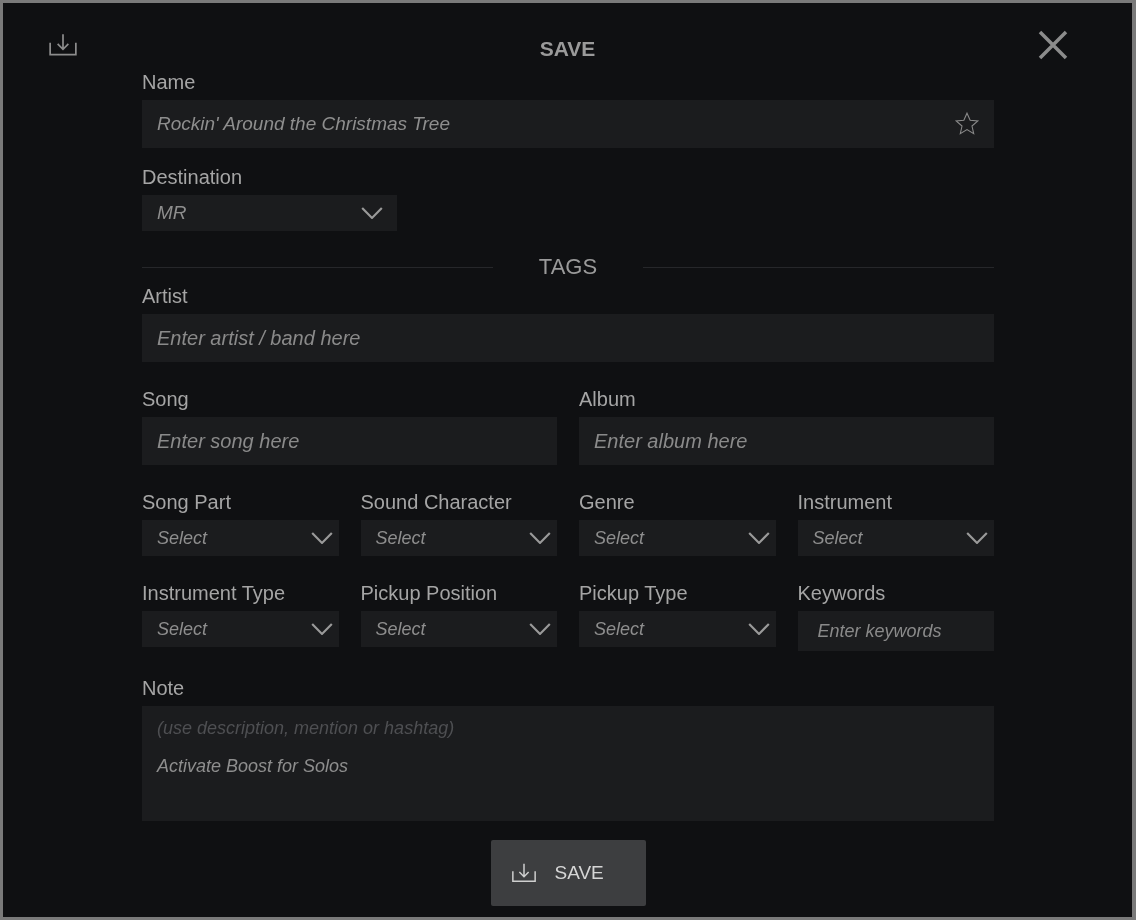 This screenshot has height=920, width=1136. I want to click on close-button, so click(1053, 45).